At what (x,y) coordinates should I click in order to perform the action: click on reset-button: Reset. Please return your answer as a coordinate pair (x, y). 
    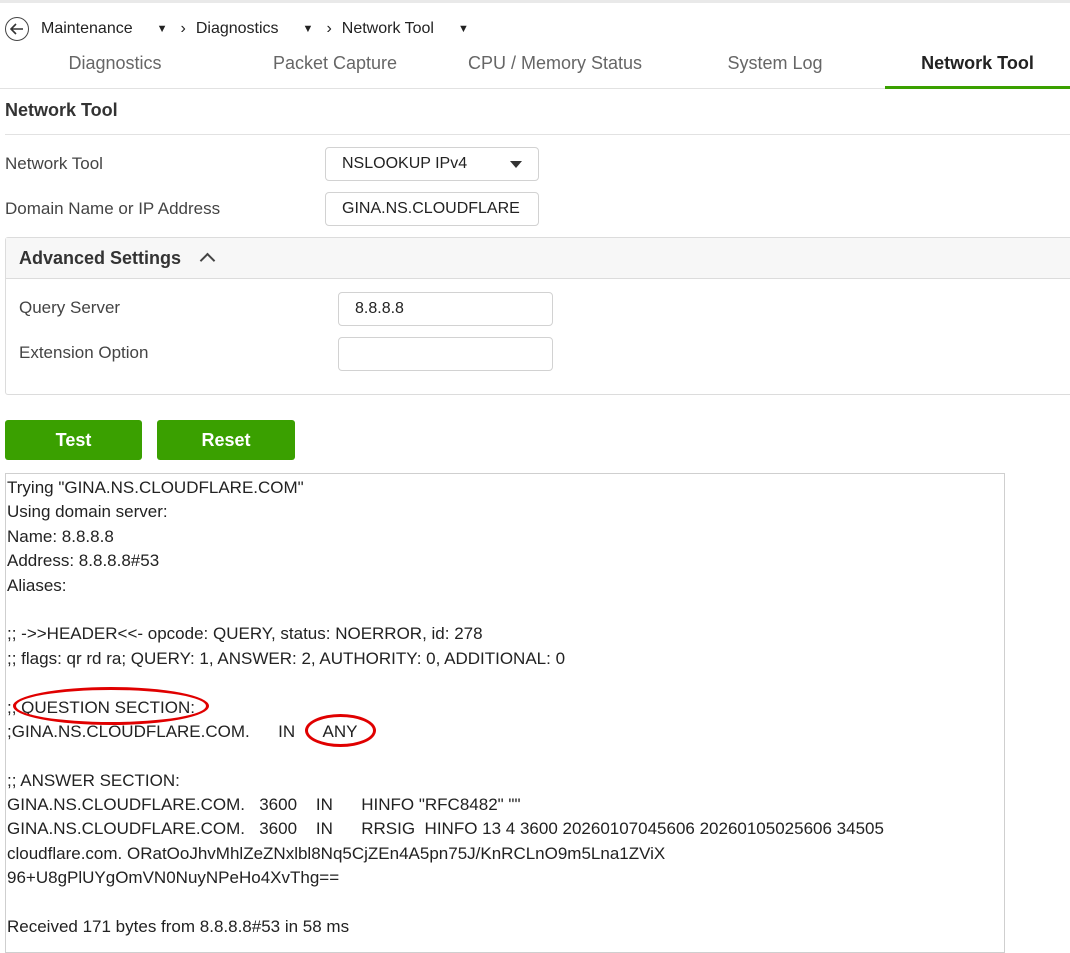
    Looking at the image, I should click on (226, 440).